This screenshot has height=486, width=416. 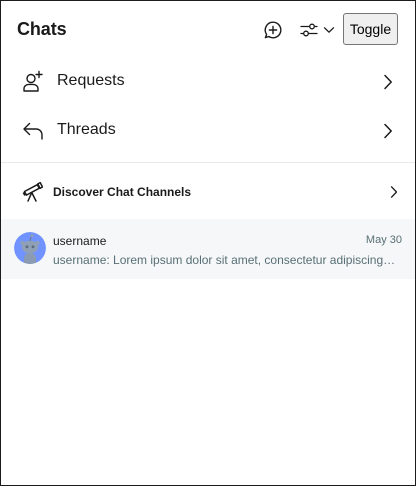 I want to click on chevron-down-icon, so click(x=328, y=30).